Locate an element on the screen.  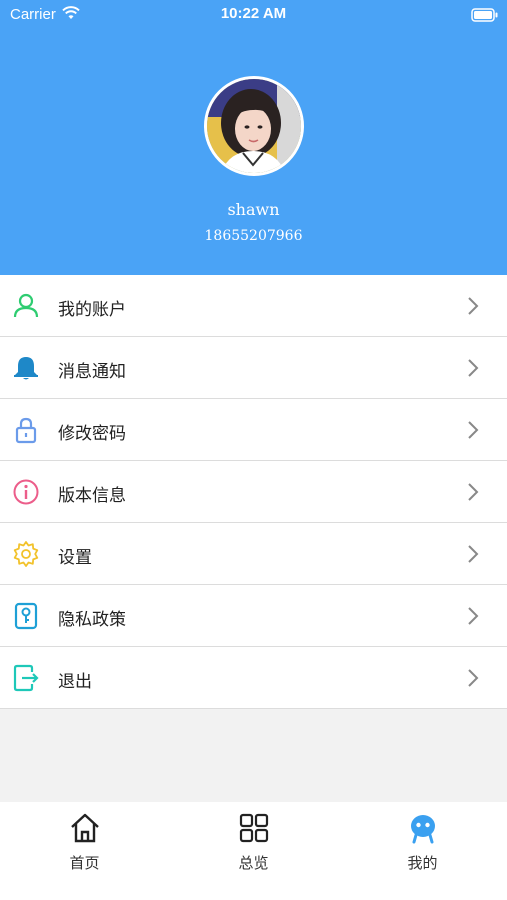
menu-item-logout: 退出 is located at coordinates (253, 678).